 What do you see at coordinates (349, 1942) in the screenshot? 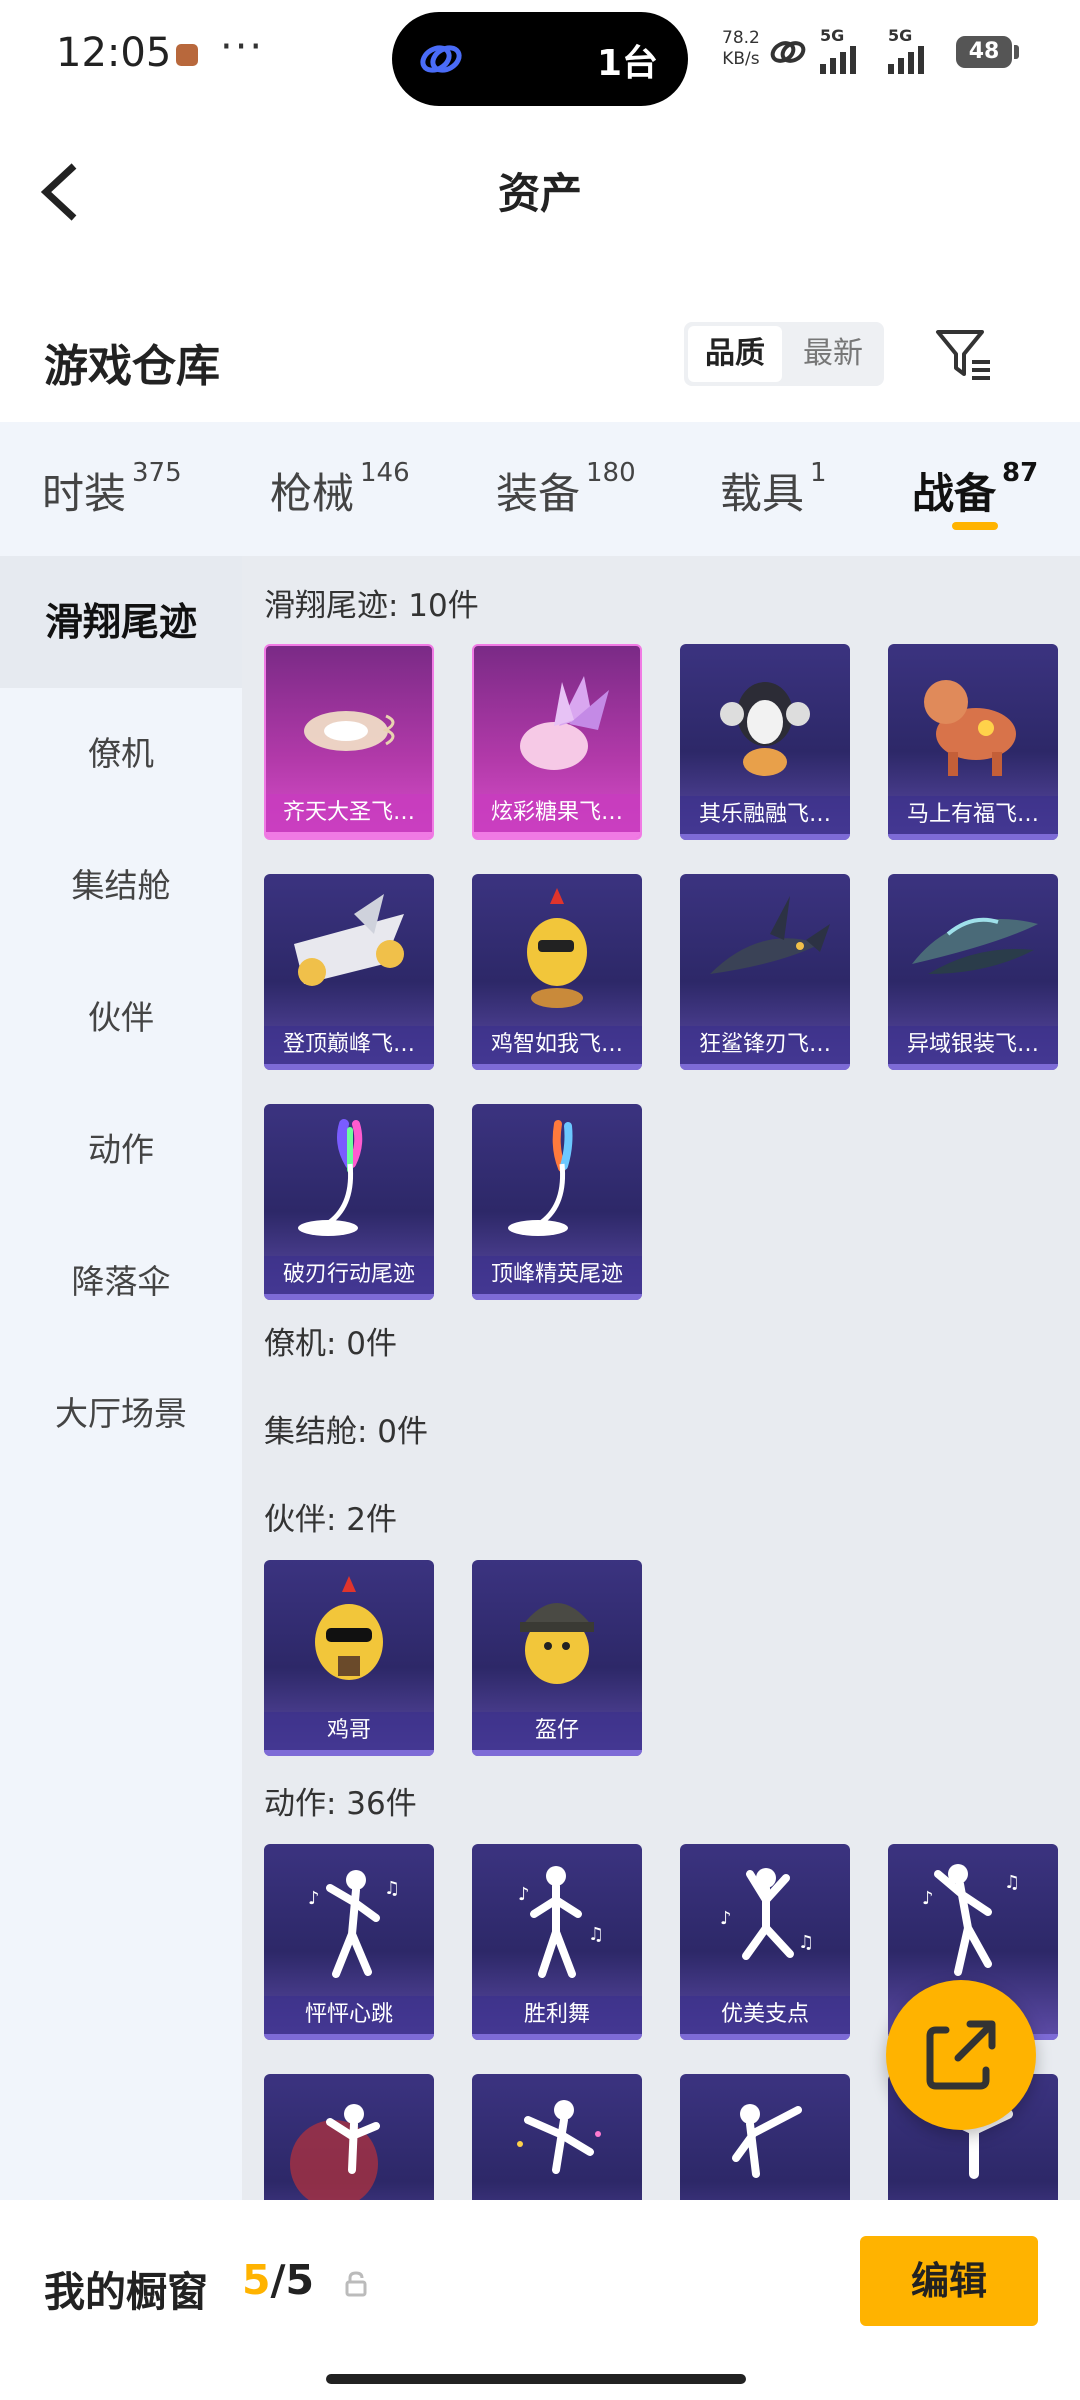
I see `item-card: ♪ ♫ 怦怦心跳` at bounding box center [349, 1942].